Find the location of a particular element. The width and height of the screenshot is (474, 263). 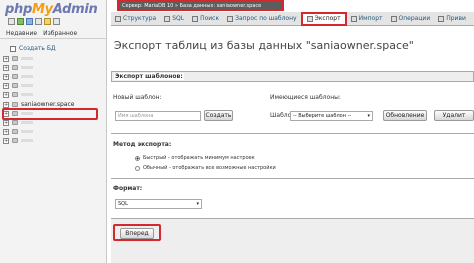

new-template-label: Новый шаблон: is located at coordinates (137, 97).